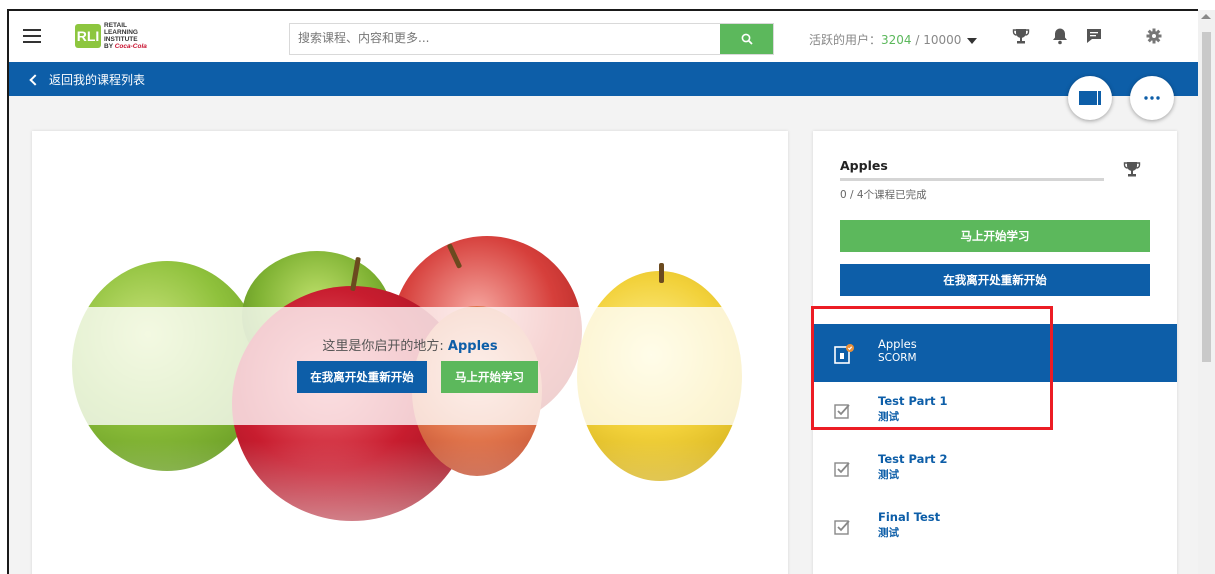  I want to click on outline-item-test-part-1: Test Part 1 测试, so click(995, 411).